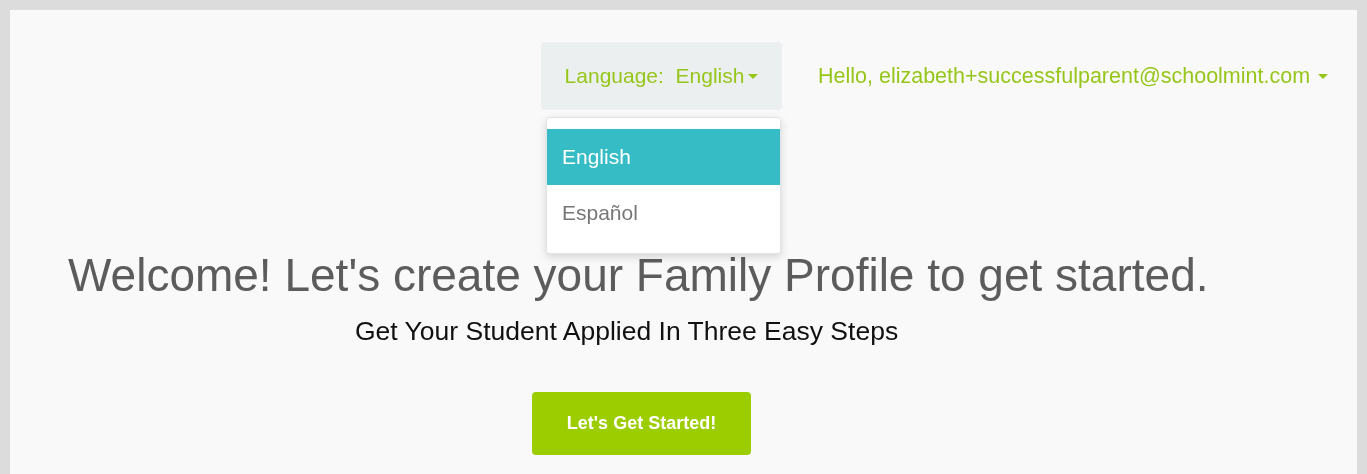 The height and width of the screenshot is (474, 1367). I want to click on language-option: Español, so click(663, 213).